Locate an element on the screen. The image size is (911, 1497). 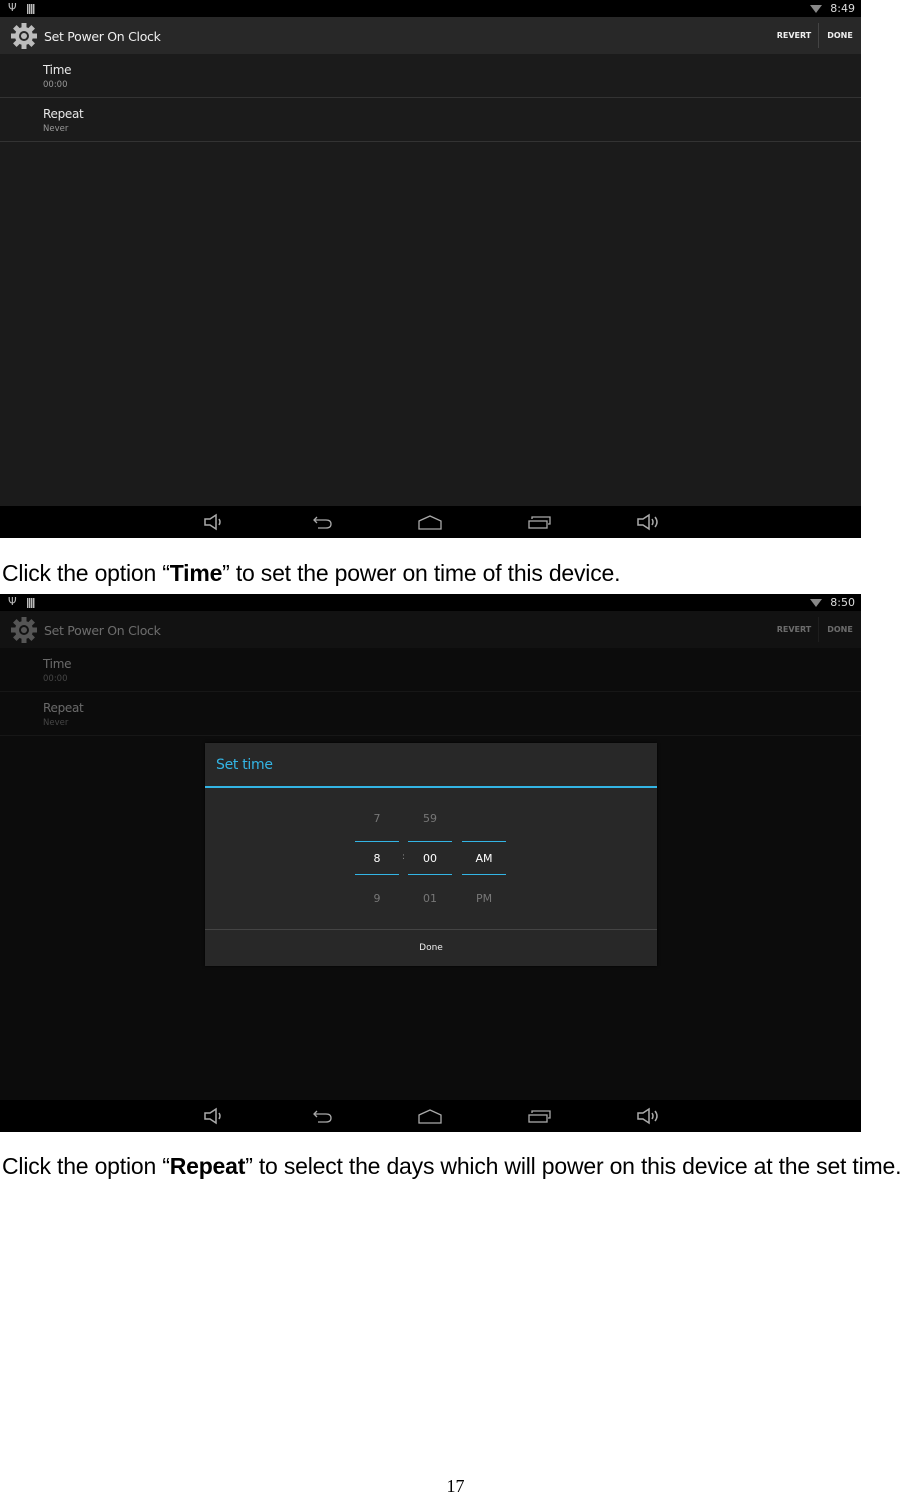
hour-prev: 7 is located at coordinates (377, 818).